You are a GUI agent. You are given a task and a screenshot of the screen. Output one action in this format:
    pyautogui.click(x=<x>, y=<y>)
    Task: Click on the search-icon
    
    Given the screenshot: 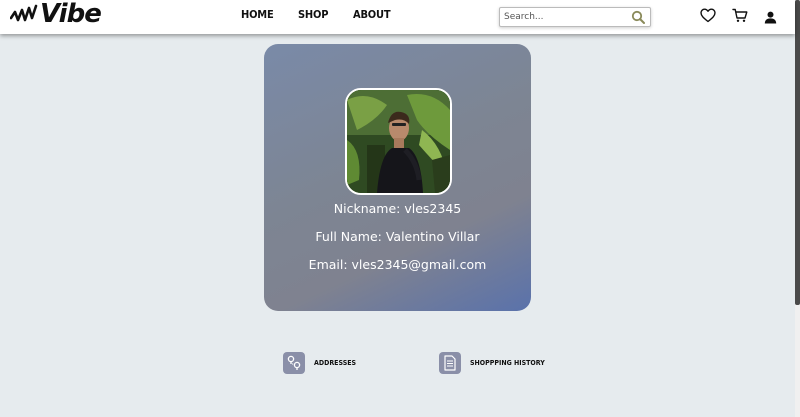 What is the action you would take?
    pyautogui.click(x=638, y=18)
    